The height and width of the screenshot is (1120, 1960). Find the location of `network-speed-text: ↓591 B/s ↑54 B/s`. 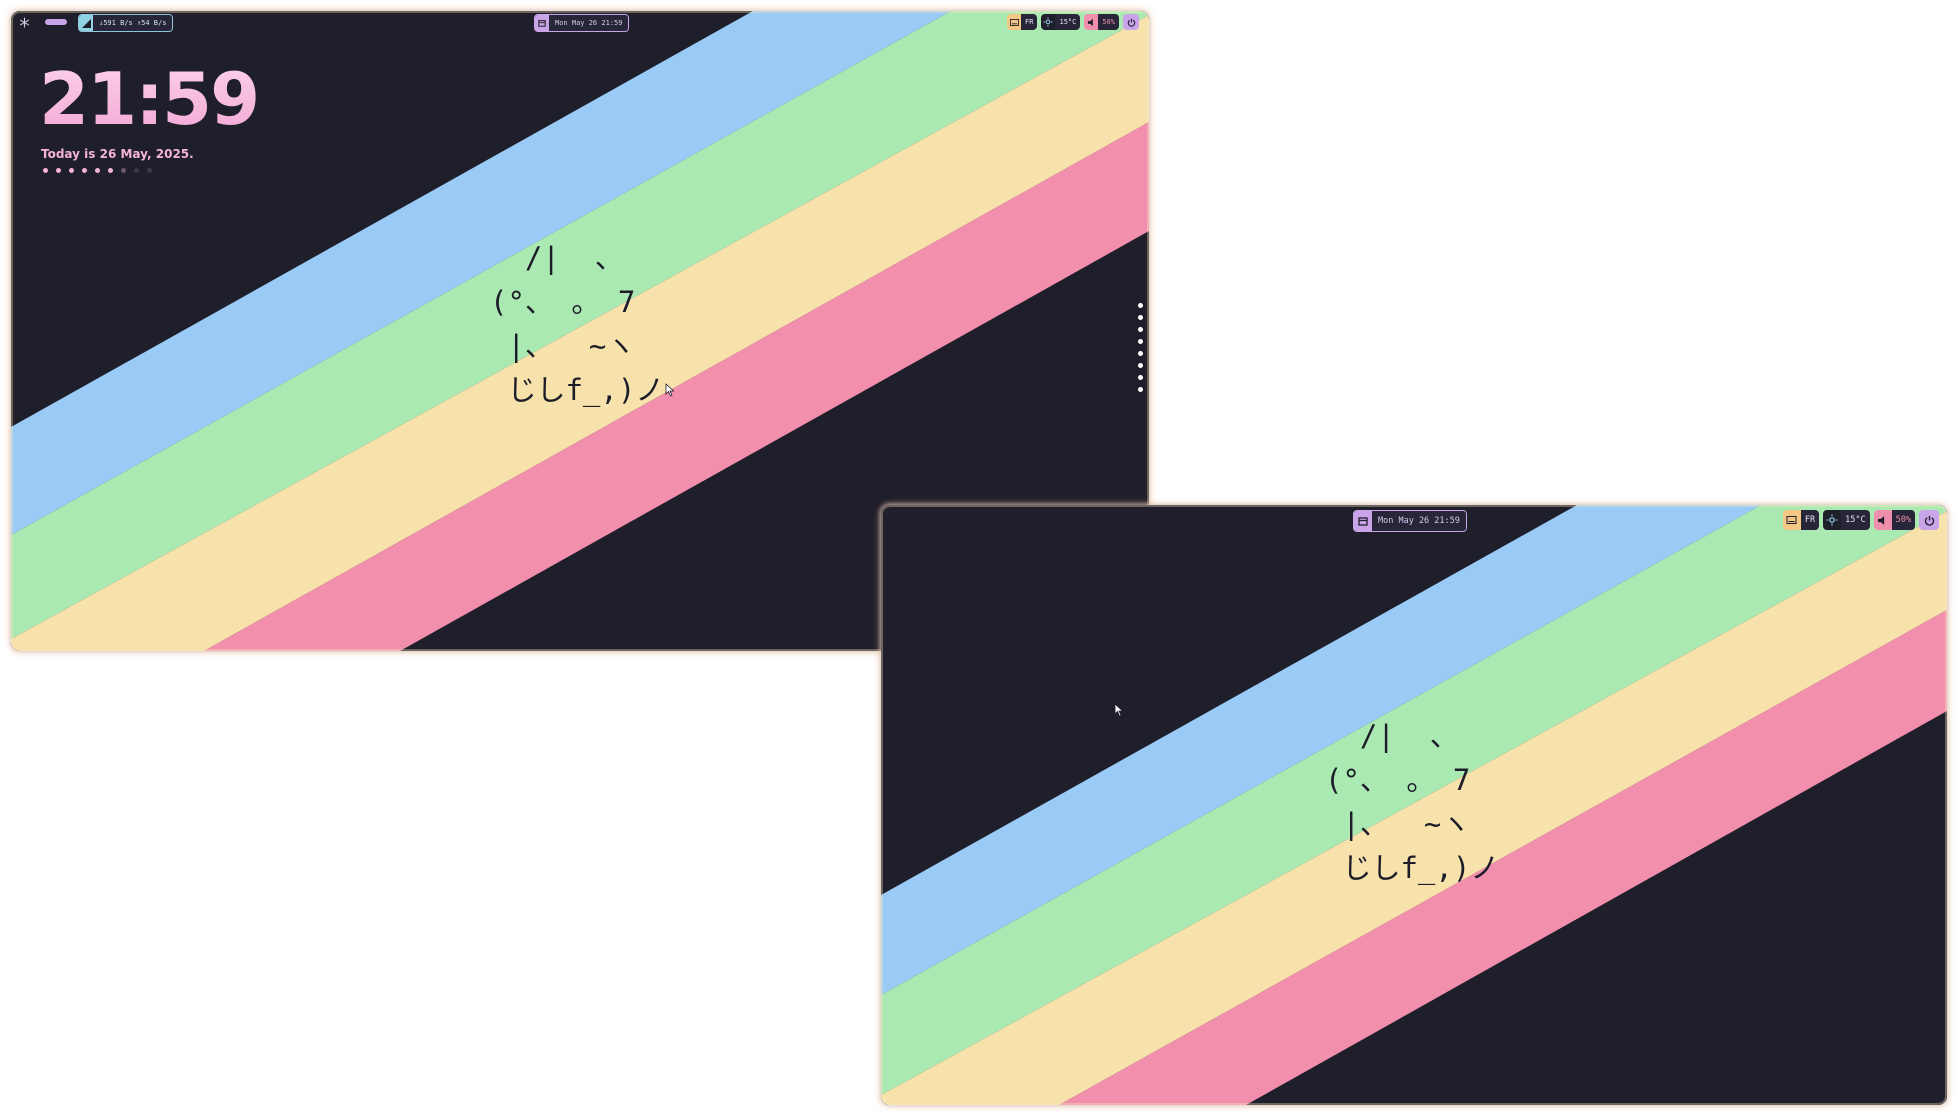

network-speed-text: ↓591 B/s ↑54 B/s is located at coordinates (133, 23).